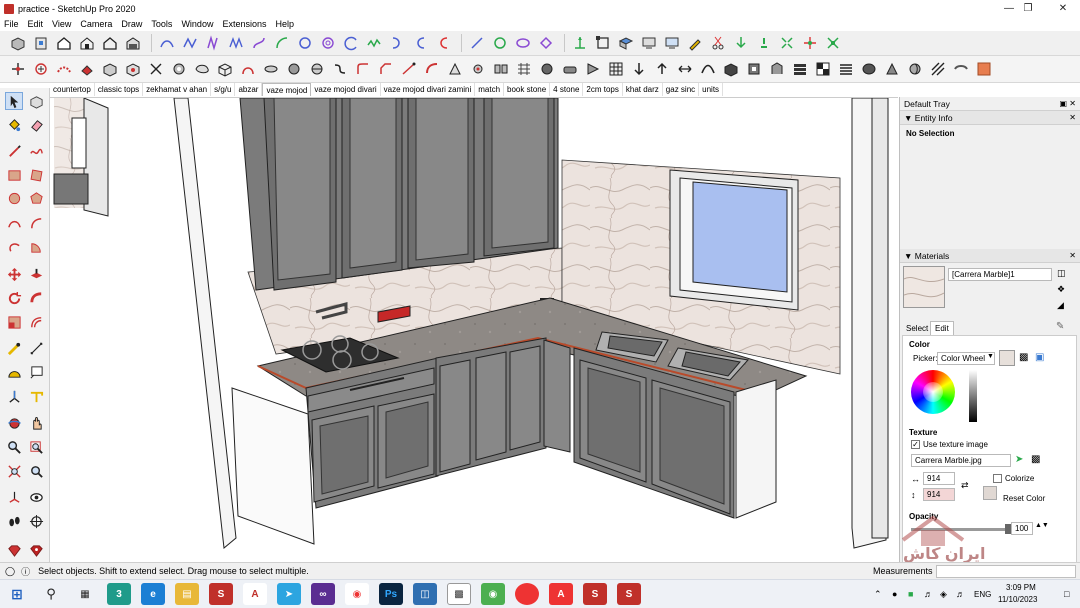 The image size is (1080, 608). What do you see at coordinates (965, 485) in the screenshot?
I see `link-icon: ⇄` at bounding box center [965, 485].